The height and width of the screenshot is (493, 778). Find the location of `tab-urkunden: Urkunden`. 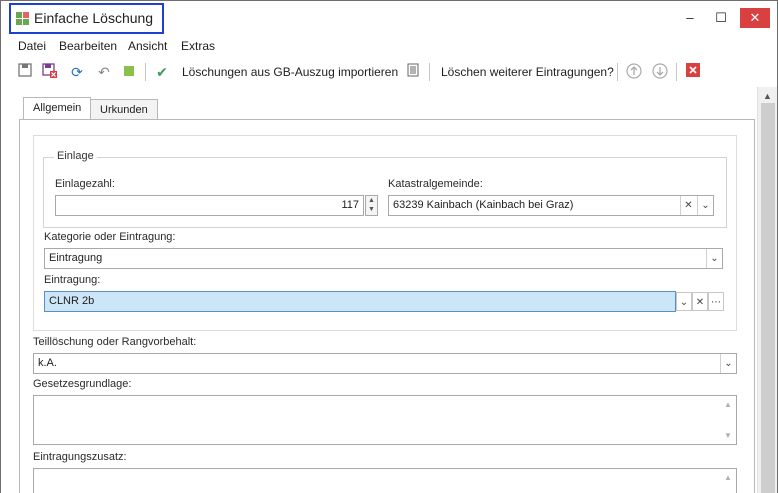

tab-urkunden: Urkunden is located at coordinates (124, 109).